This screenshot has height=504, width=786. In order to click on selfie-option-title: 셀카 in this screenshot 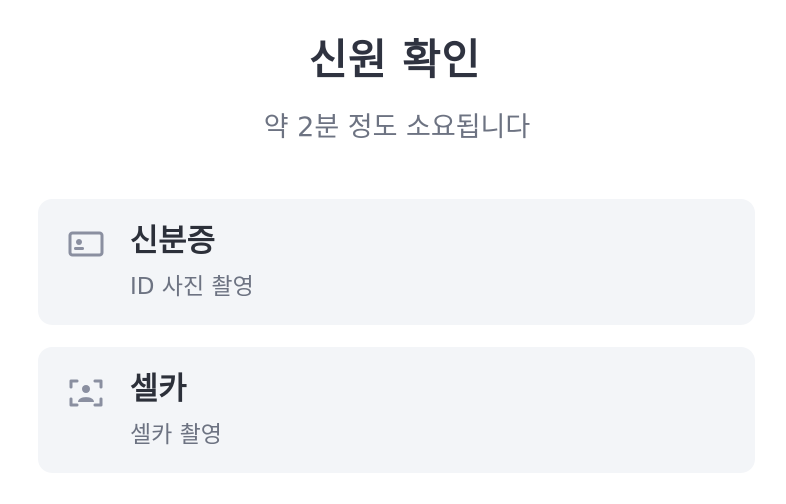, I will do `click(159, 389)`.